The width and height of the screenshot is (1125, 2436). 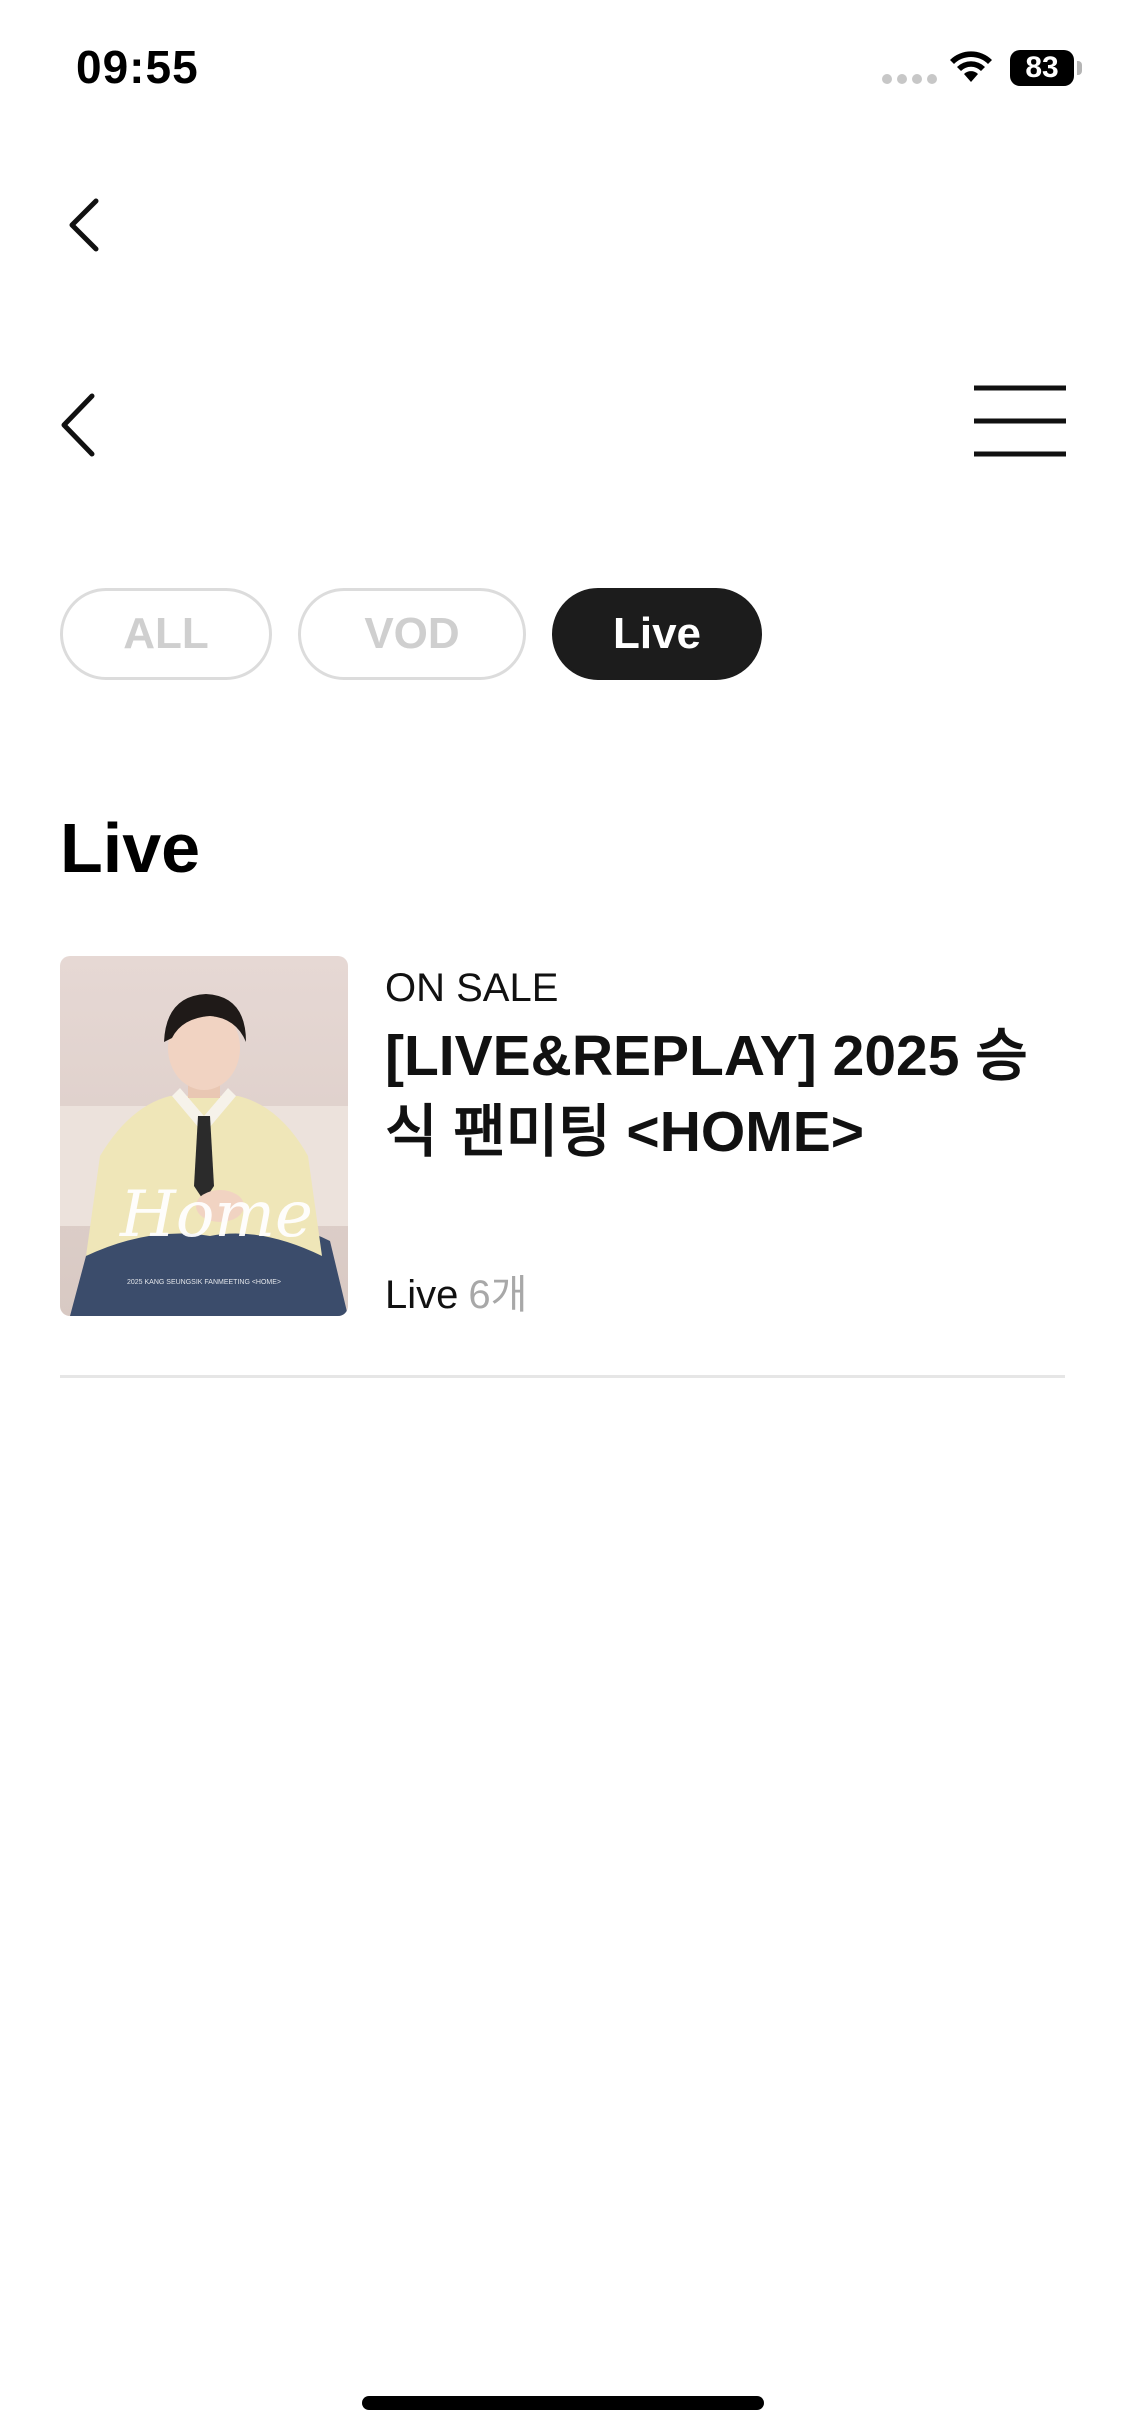 What do you see at coordinates (563, 2403) in the screenshot?
I see `home-indicator` at bounding box center [563, 2403].